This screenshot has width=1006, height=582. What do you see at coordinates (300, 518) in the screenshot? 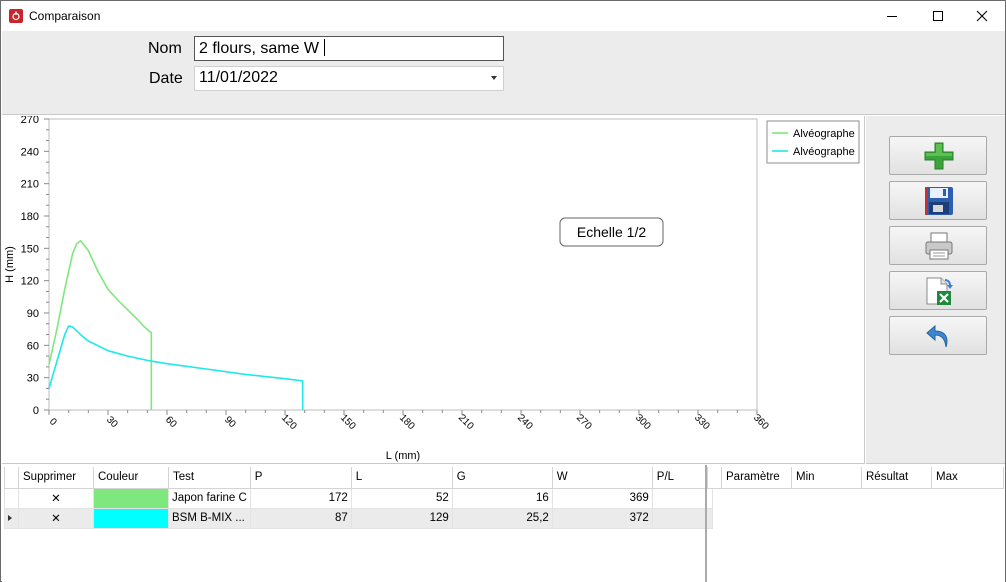
I see `p-cell: 87` at bounding box center [300, 518].